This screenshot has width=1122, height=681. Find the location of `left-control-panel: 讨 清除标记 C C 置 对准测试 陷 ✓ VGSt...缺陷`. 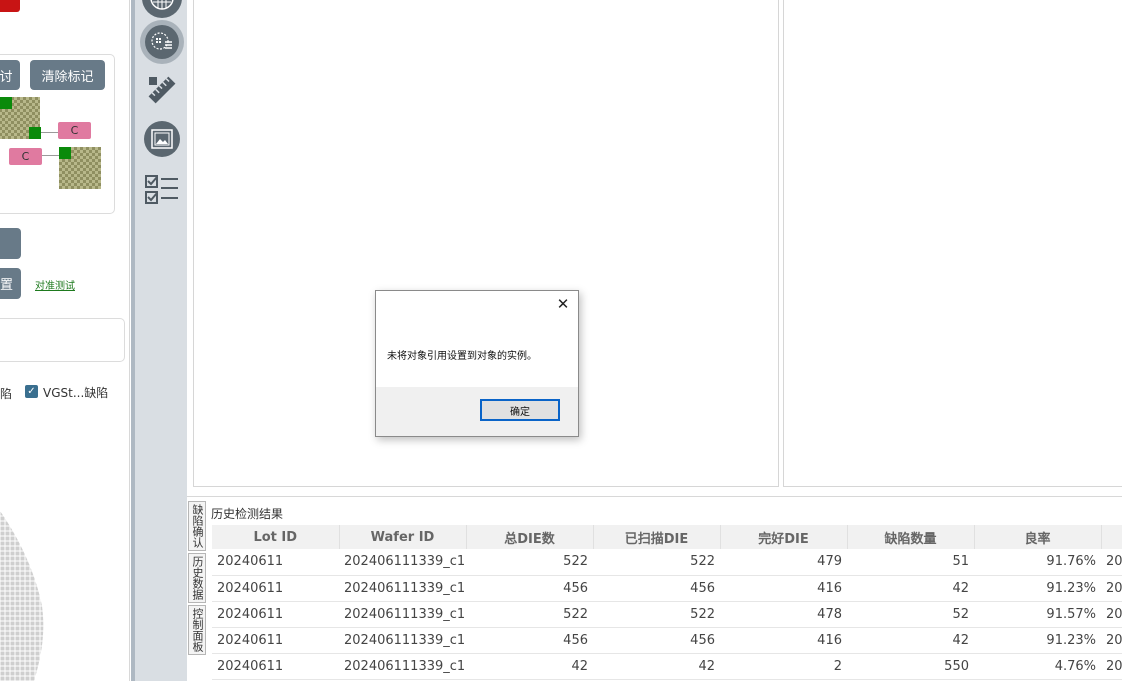

left-control-panel: 讨 清除标记 C C 置 对准测试 陷 ✓ VGSt...缺陷 is located at coordinates (65, 340).